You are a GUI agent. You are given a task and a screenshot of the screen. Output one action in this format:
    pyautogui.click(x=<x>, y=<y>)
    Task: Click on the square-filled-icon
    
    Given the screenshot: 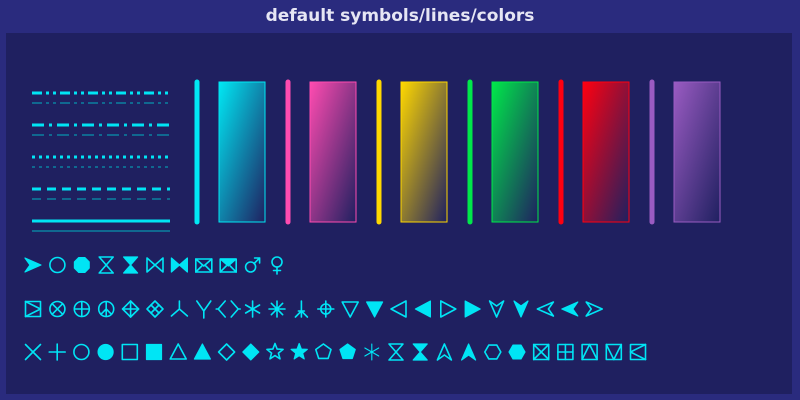 What is the action you would take?
    pyautogui.click(x=154, y=352)
    